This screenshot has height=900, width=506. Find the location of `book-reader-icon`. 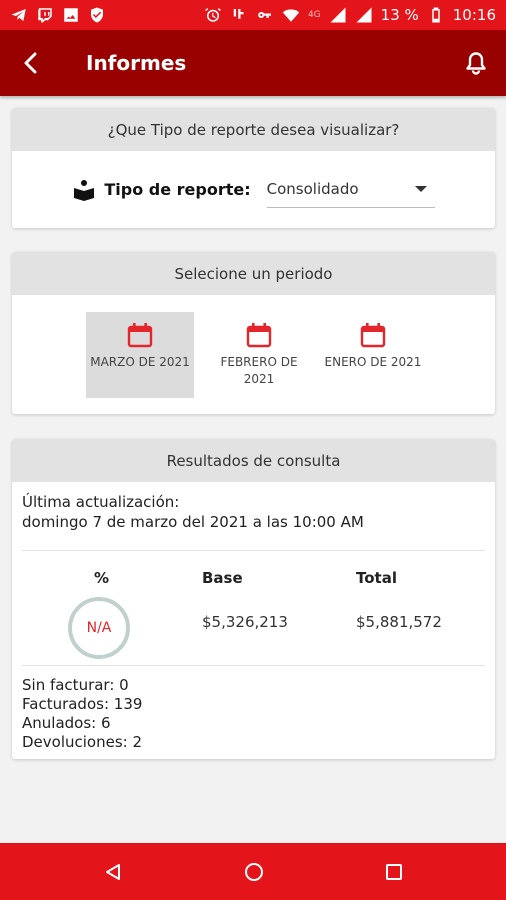

book-reader-icon is located at coordinates (84, 190).